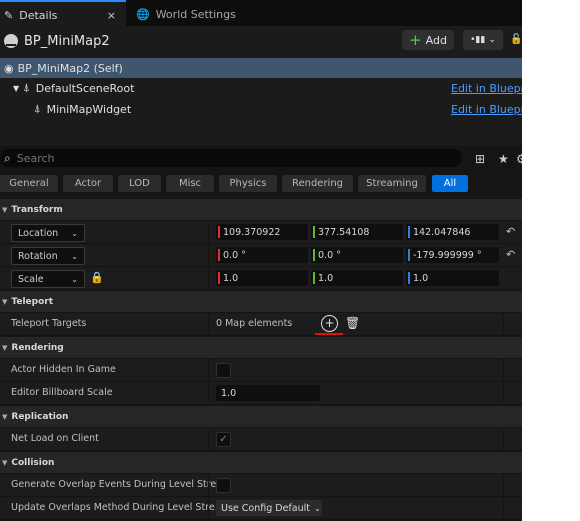 The image size is (580, 521). I want to click on add-element-icon: +, so click(329, 323).